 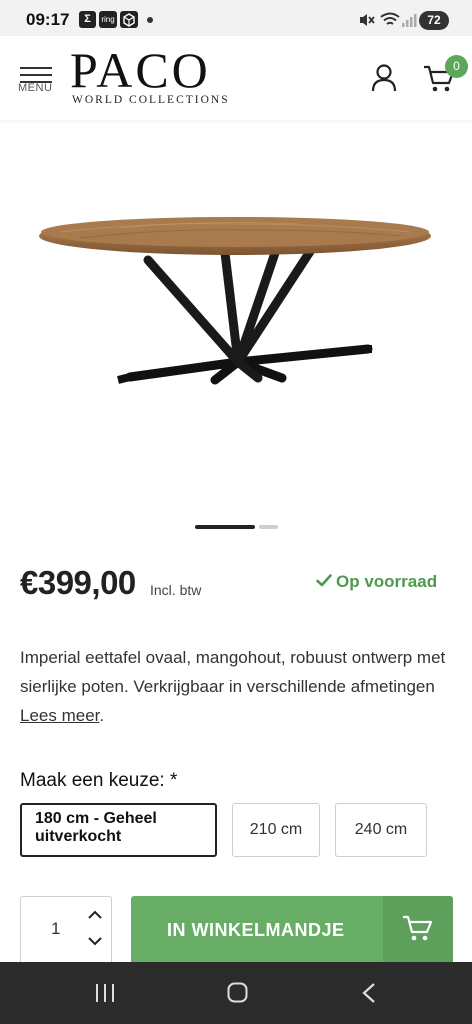 I want to click on add-to-cart-button: IN WINKELMANDJE, so click(x=292, y=929).